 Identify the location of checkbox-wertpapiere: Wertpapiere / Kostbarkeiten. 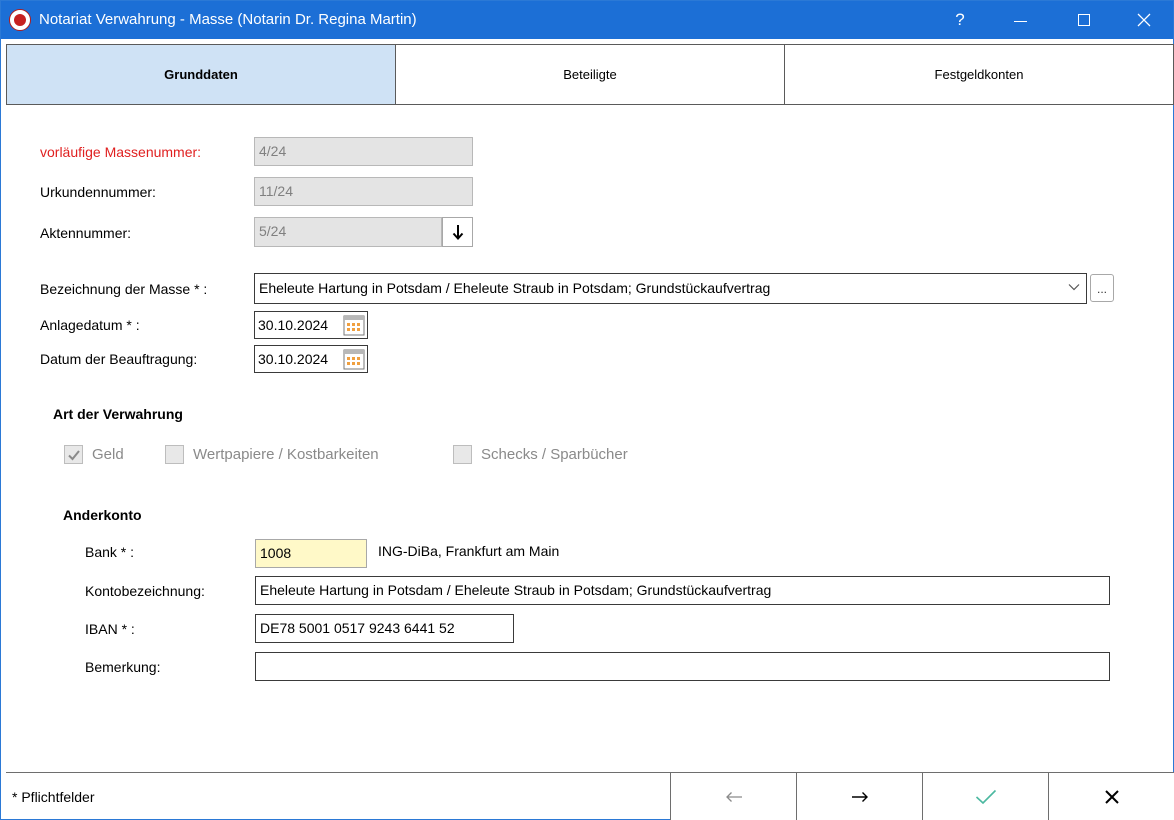
(272, 454).